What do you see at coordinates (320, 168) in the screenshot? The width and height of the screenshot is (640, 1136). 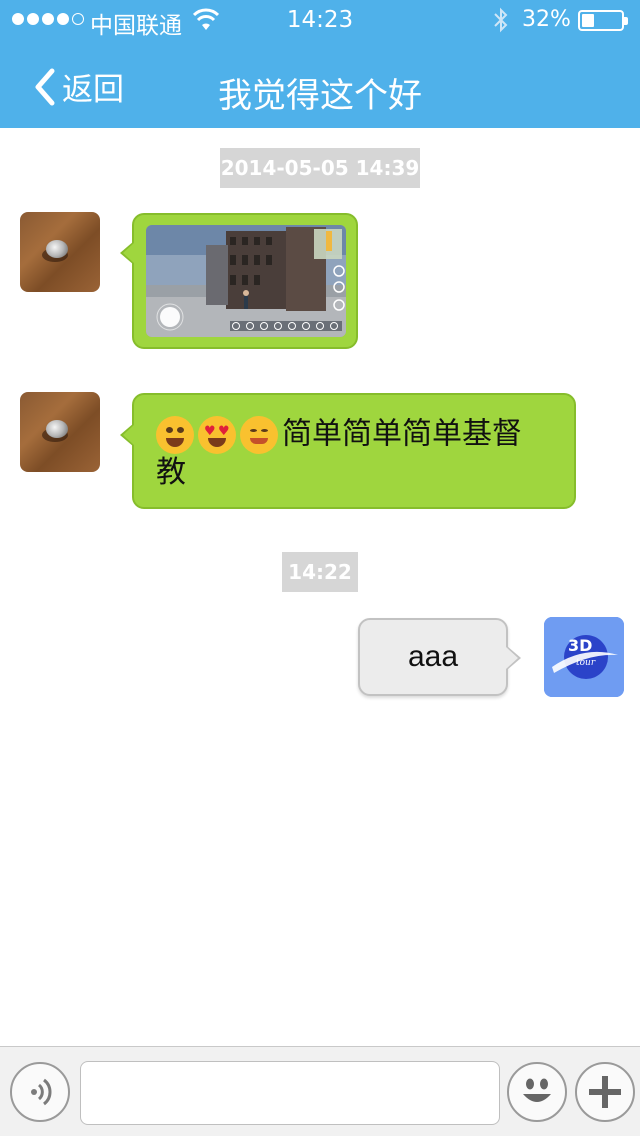 I see `timestamp: 2014-05-05 14:39` at bounding box center [320, 168].